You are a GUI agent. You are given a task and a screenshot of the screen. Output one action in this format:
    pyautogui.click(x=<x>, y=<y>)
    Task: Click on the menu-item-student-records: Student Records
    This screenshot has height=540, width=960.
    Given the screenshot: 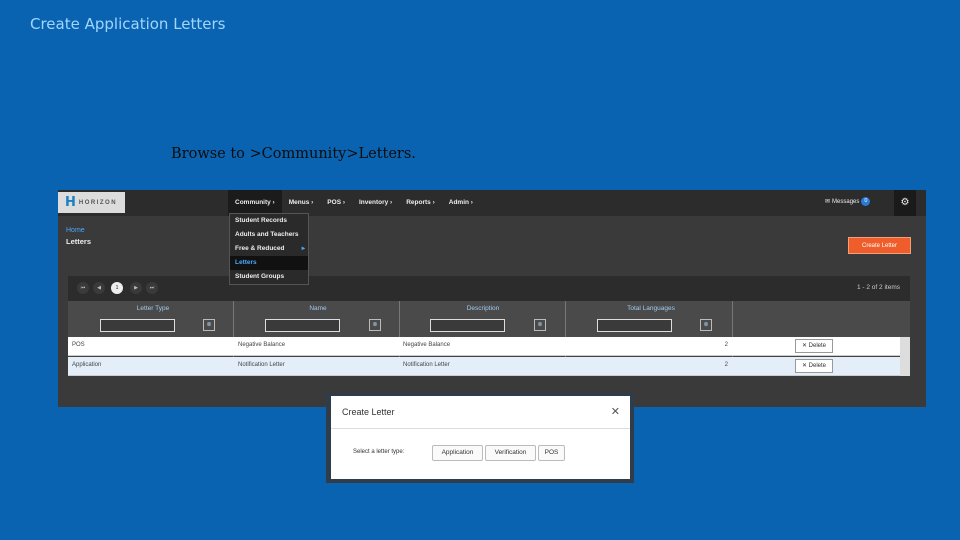 What is the action you would take?
    pyautogui.click(x=269, y=221)
    